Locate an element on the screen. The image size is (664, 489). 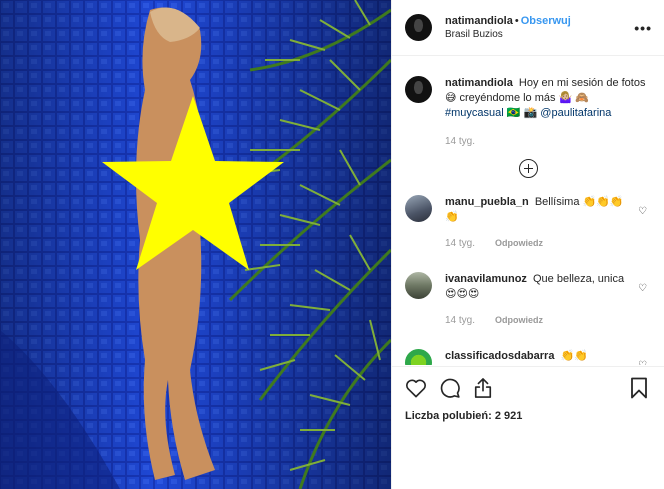
caption-time: 14 tyg. is located at coordinates (460, 141).